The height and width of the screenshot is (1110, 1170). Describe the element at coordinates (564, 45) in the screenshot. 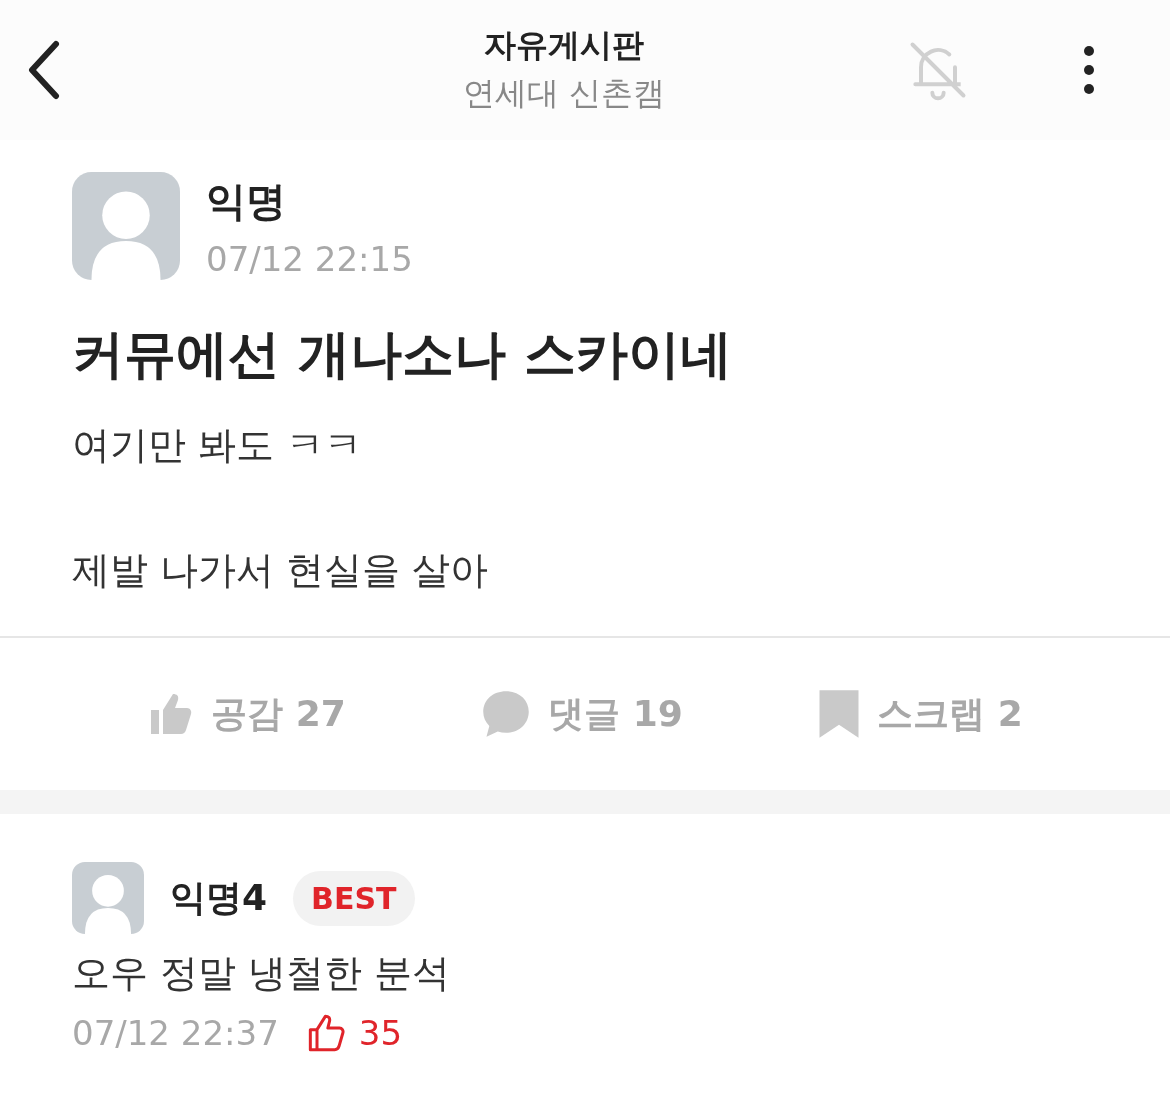

I see `board-title: 자유게시판` at that location.